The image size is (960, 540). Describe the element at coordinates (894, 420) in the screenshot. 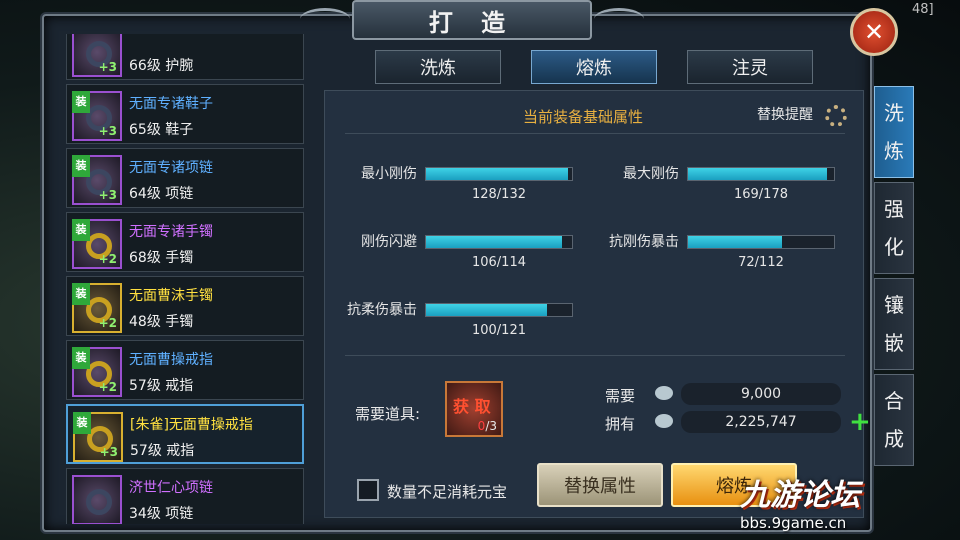

I see `side-tab-compose: 合成` at that location.